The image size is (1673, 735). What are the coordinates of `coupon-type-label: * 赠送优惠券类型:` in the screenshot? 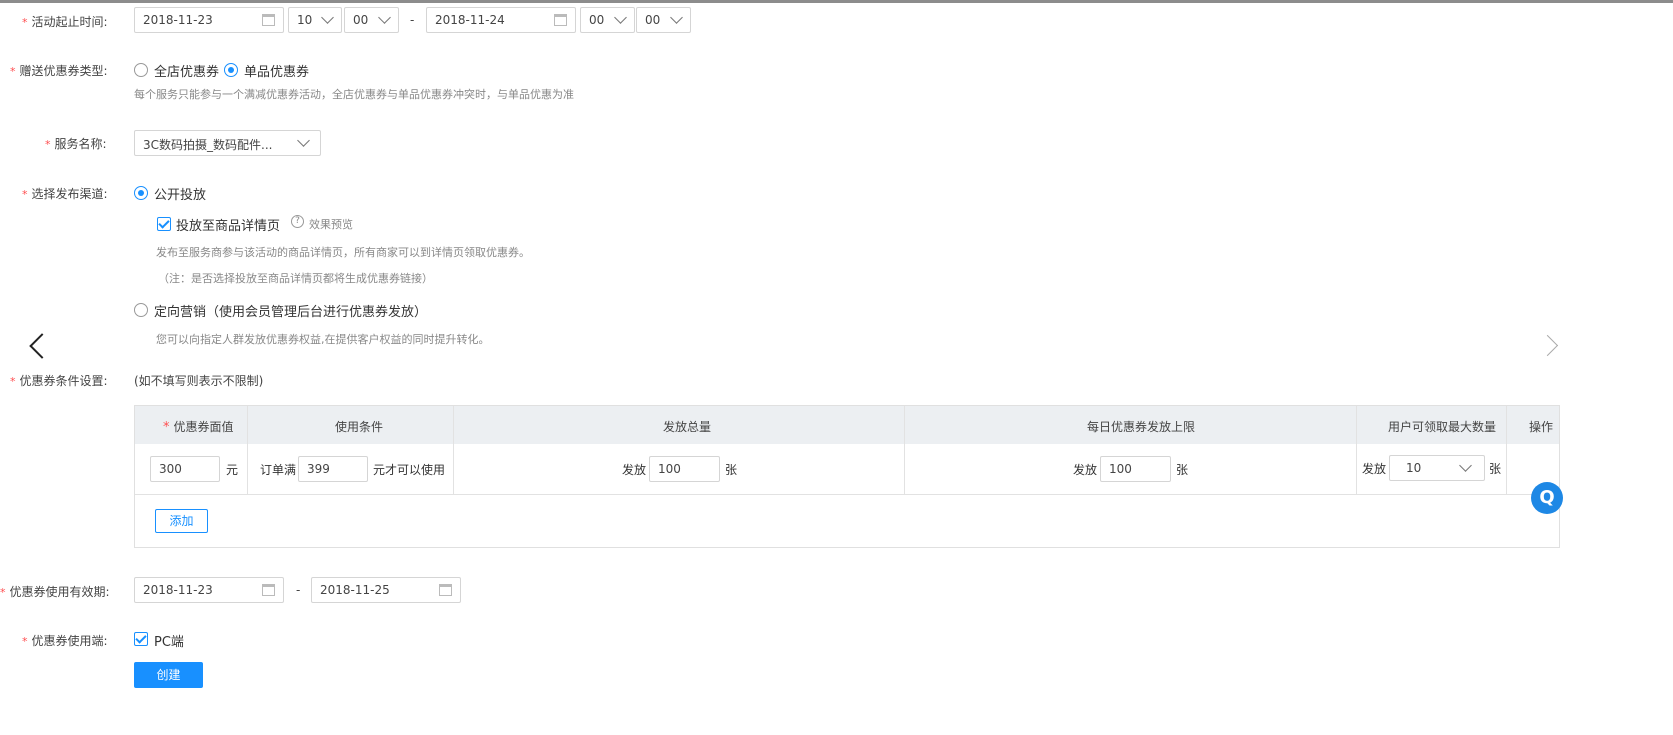 It's located at (59, 71).